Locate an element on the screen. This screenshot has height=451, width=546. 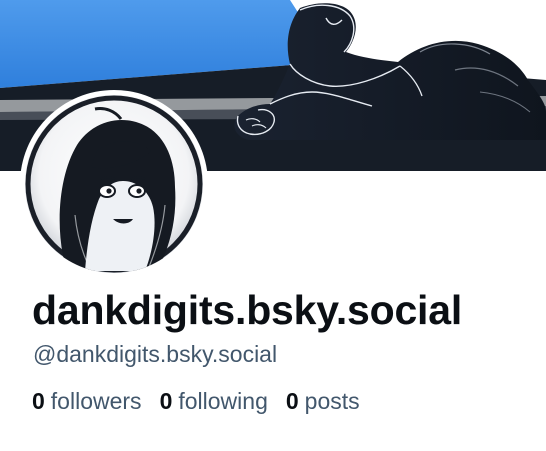
followers-label: followers is located at coordinates (96, 401).